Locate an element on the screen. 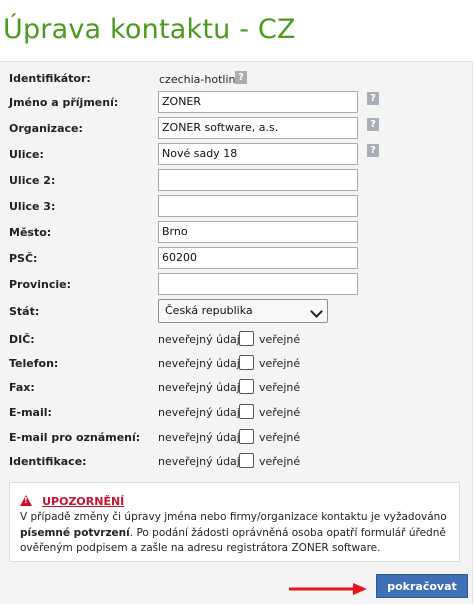 Image resolution: width=474 pixels, height=605 pixels. warning-header: ! UPOZORNĚNÍ is located at coordinates (72, 499).